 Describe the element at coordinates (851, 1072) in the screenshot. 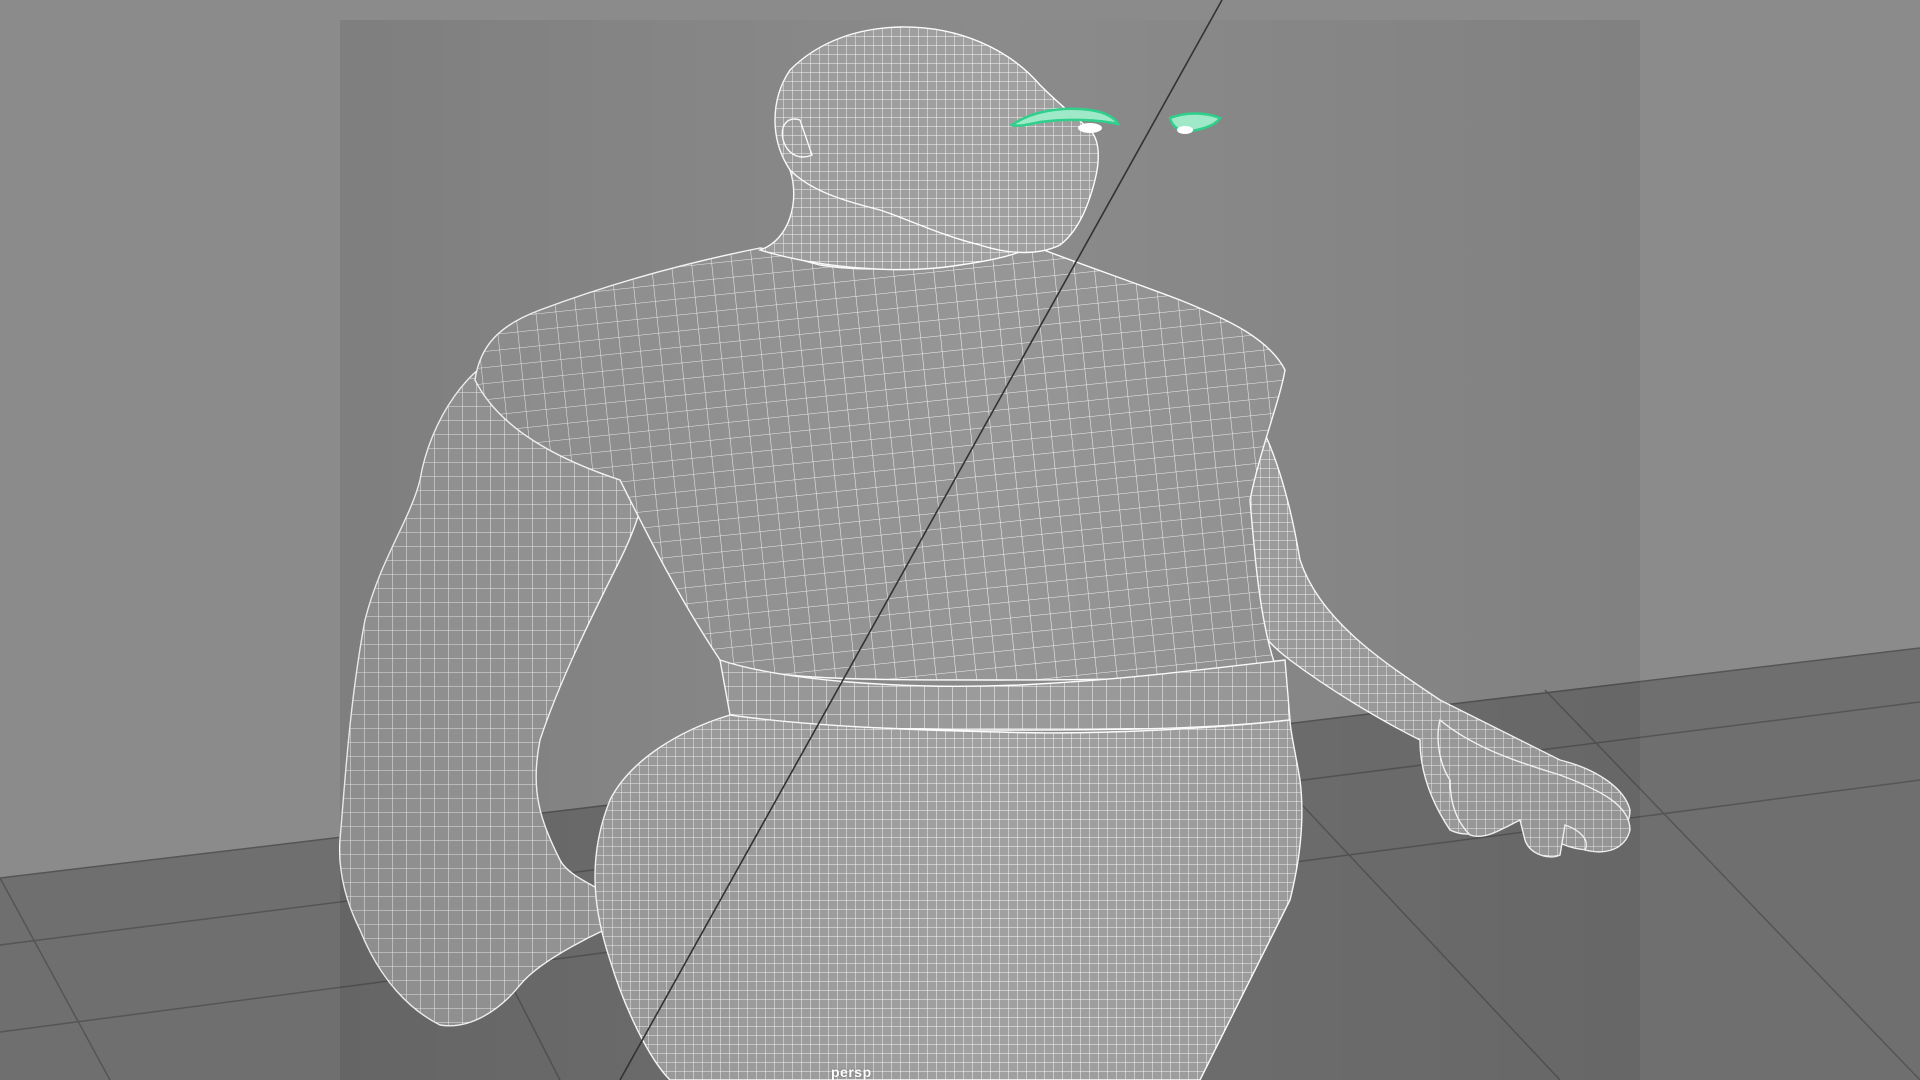

I see `camera-name-label: persp` at that location.